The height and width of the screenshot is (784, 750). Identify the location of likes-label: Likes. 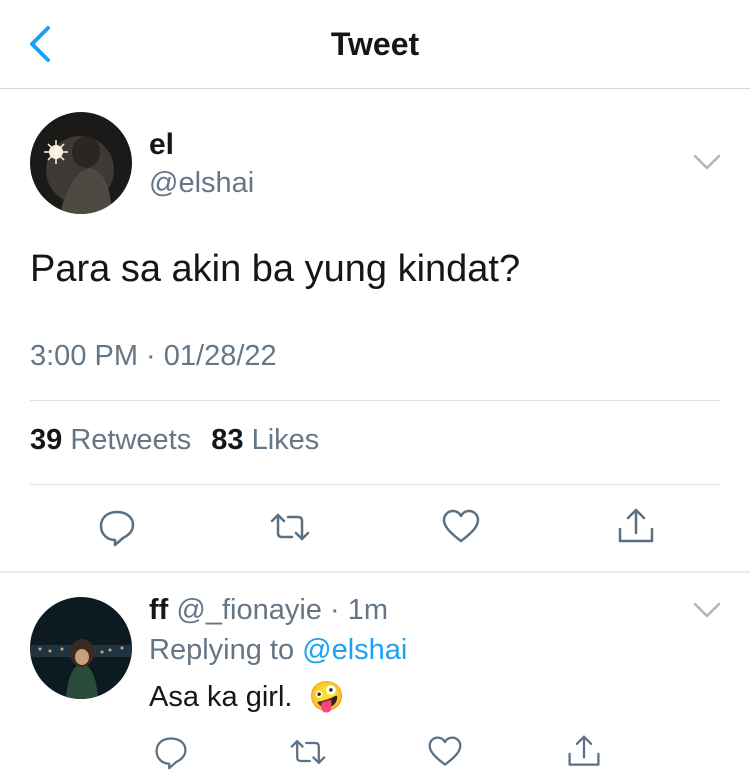
(286, 440).